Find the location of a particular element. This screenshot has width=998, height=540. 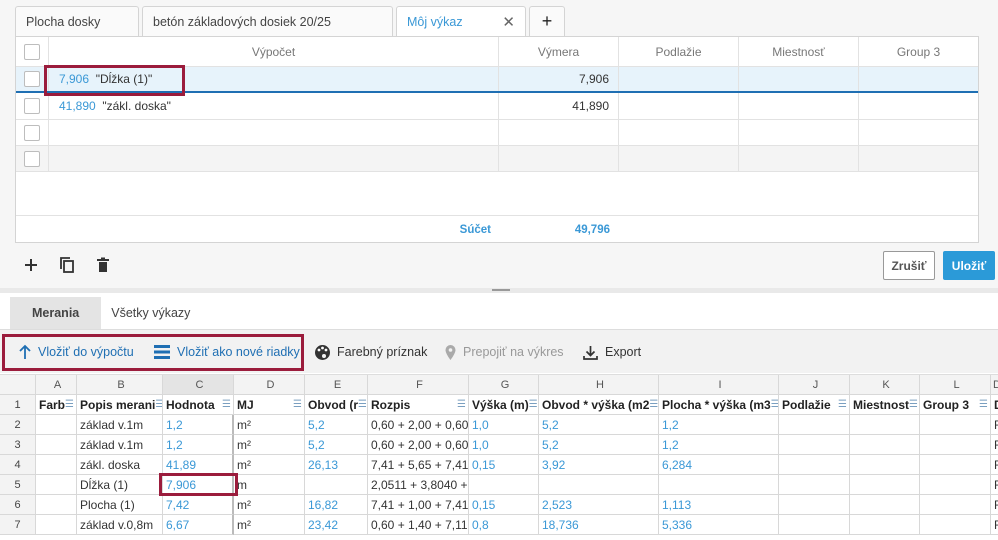

table-cell: 6,67 is located at coordinates (198, 525).